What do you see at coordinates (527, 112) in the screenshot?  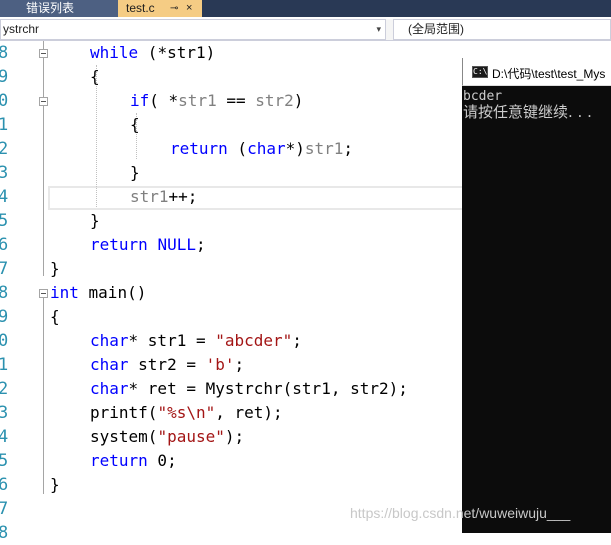 I see `console-output-line: 请按任意键继续. . .` at bounding box center [527, 112].